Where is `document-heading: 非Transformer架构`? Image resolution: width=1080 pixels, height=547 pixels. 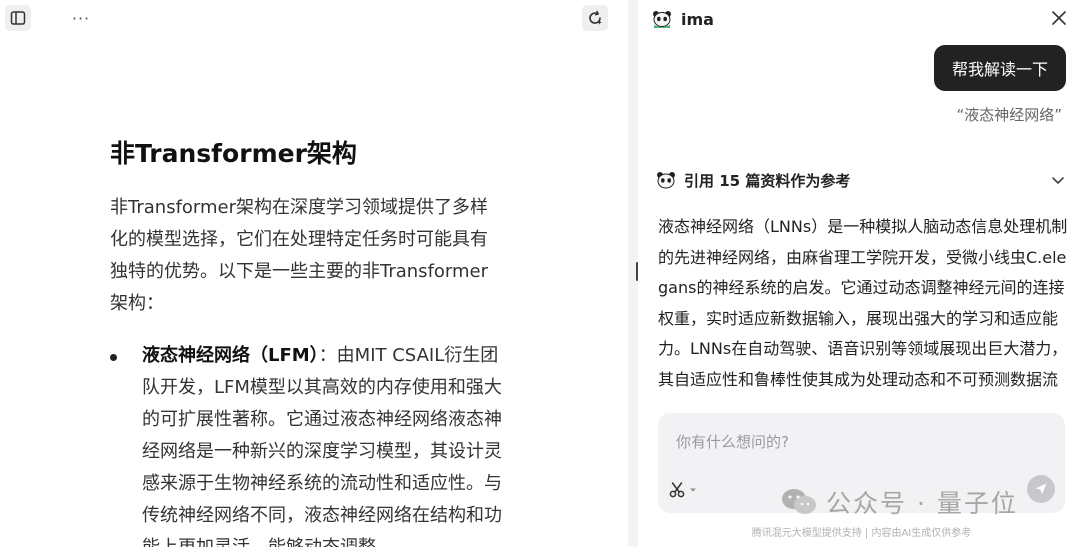 document-heading: 非Transformer架构 is located at coordinates (233, 153).